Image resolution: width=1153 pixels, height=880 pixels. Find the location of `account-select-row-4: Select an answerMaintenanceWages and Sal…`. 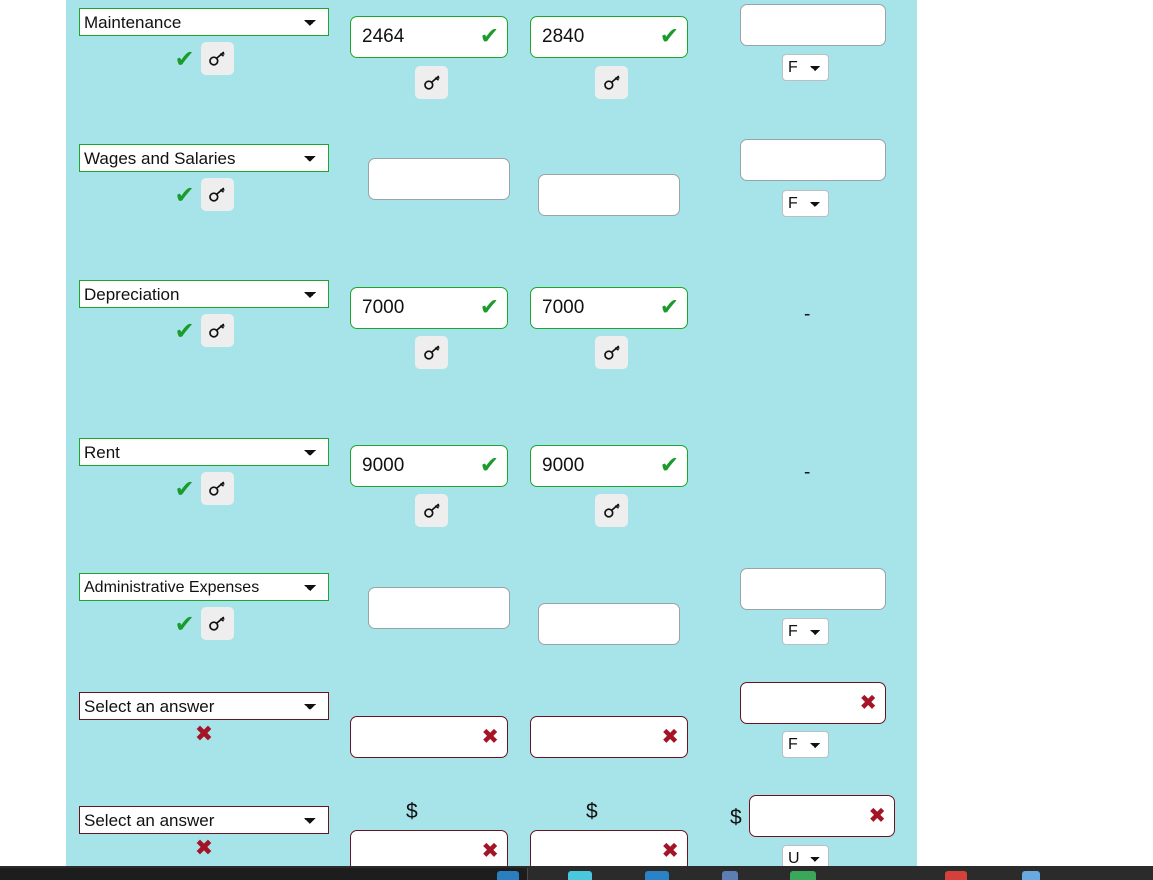

account-select-row-4: Select an answerMaintenanceWages and Sal… is located at coordinates (204, 587).